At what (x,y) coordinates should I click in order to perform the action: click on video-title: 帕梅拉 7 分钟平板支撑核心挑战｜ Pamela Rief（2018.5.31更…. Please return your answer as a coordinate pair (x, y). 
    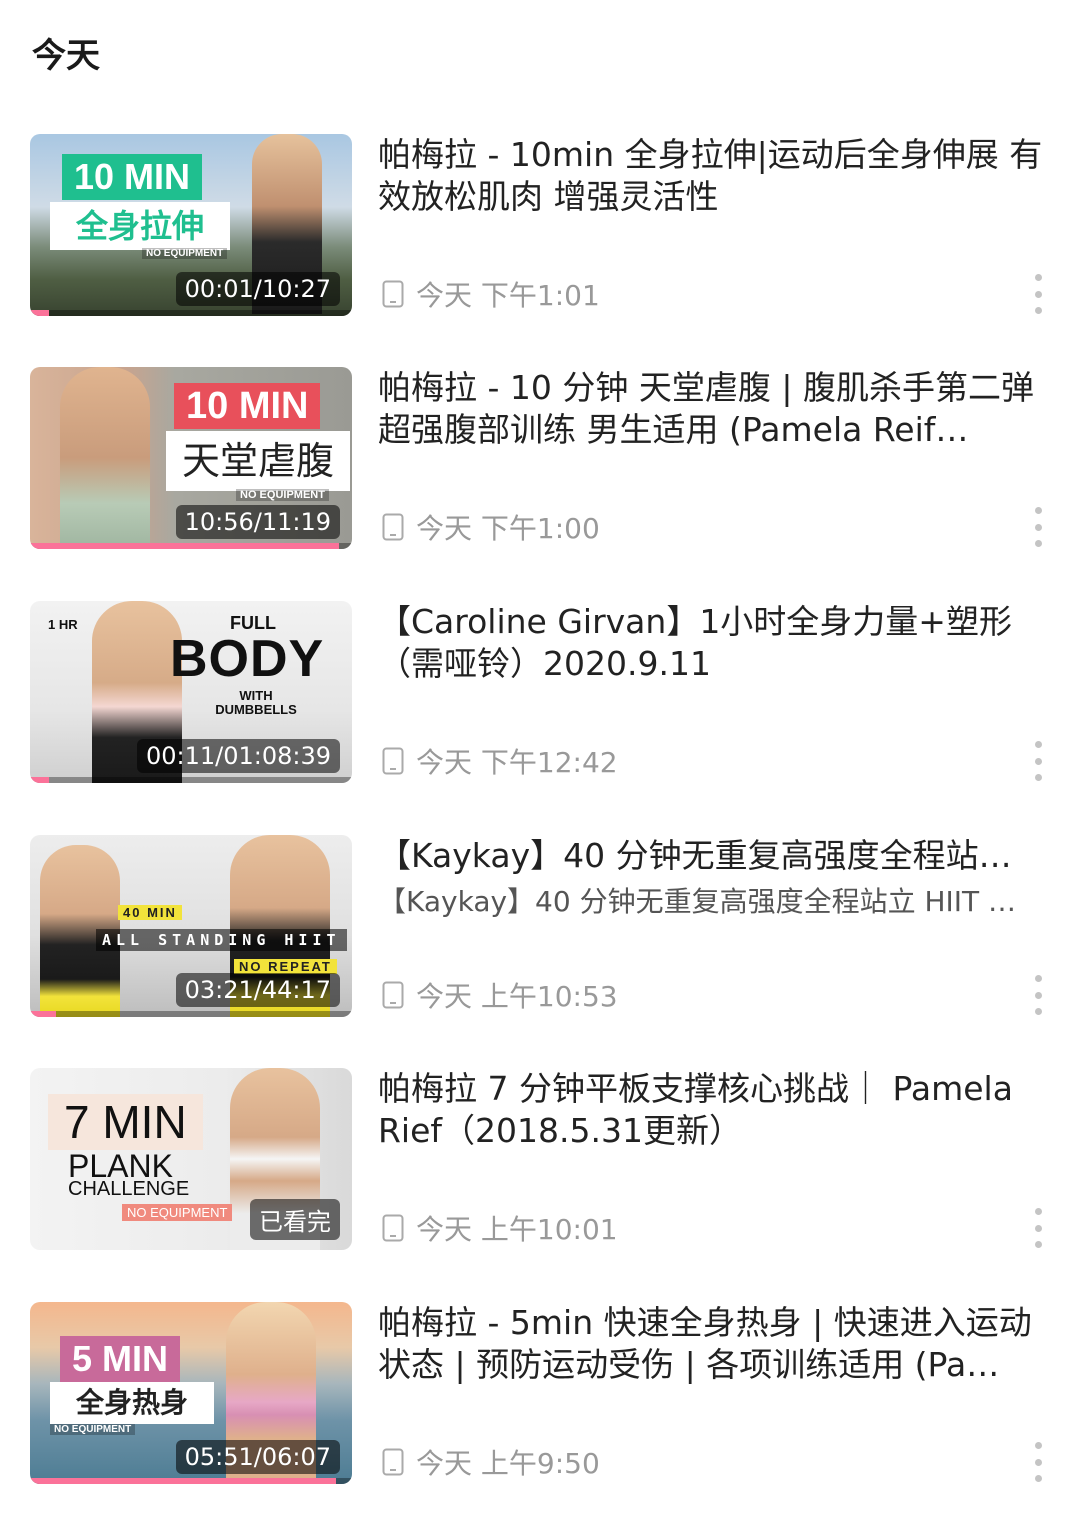
    Looking at the image, I should click on (711, 1110).